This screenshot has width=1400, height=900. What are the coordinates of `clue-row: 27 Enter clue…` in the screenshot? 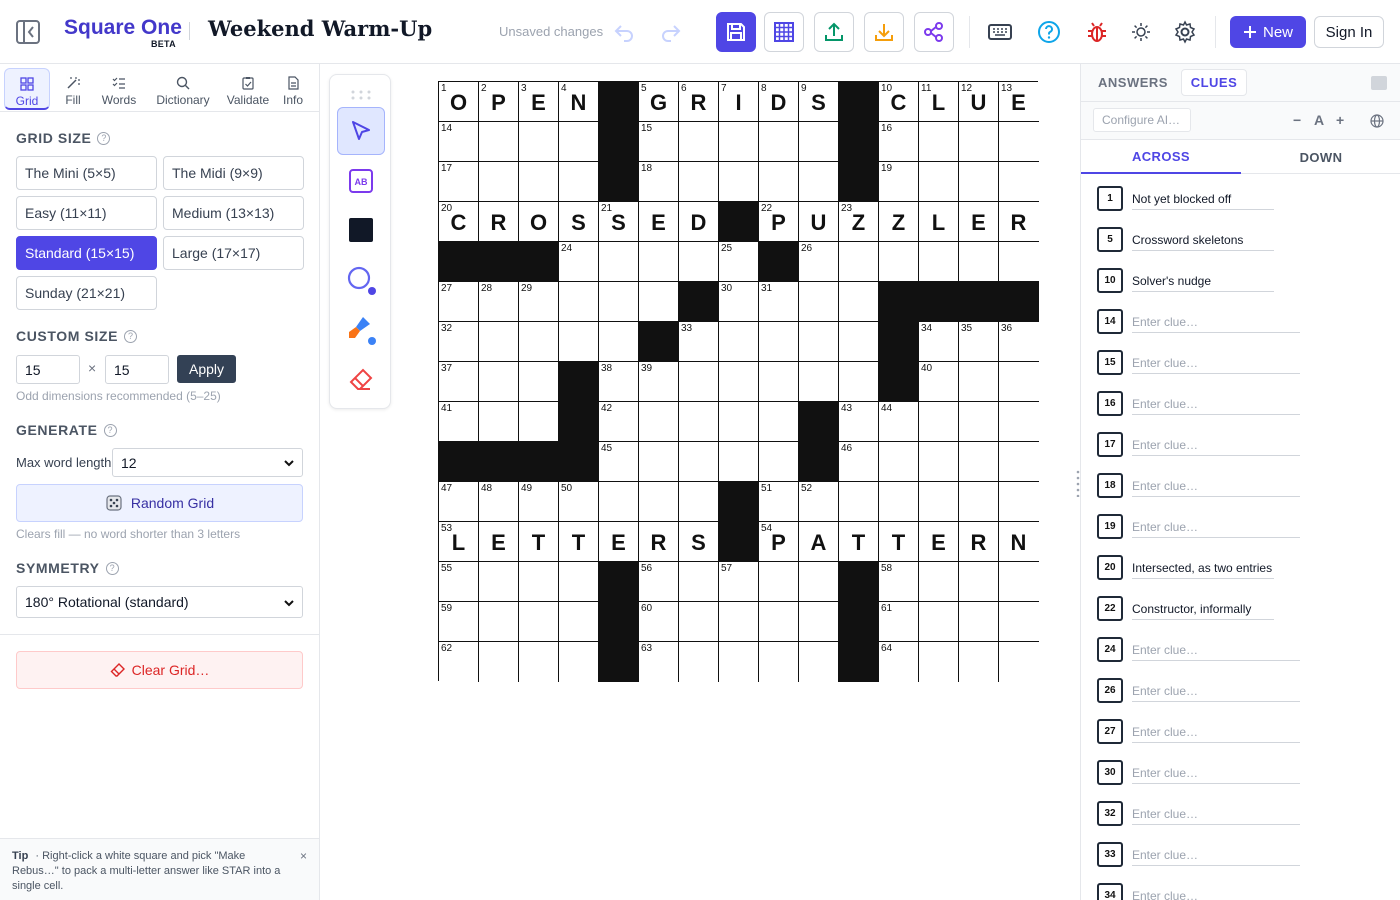 It's located at (1247, 727).